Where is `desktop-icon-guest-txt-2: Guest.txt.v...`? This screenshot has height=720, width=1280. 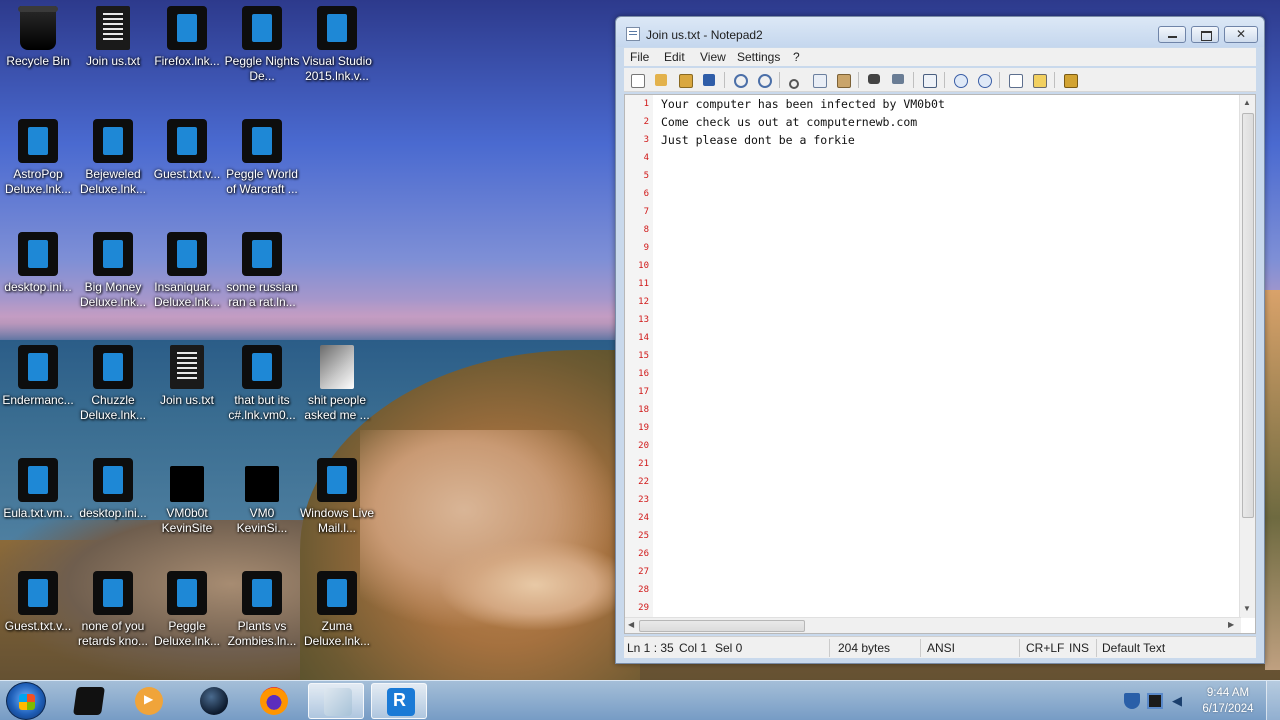 desktop-icon-guest-txt-2: Guest.txt.v... is located at coordinates (38, 615).